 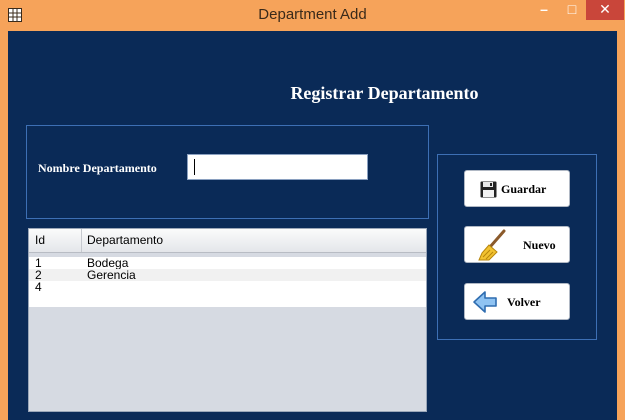 I want to click on input-caret, so click(x=194, y=167).